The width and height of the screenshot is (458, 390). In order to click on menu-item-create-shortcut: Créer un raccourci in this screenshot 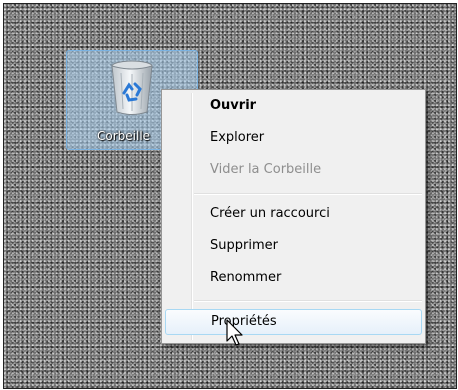, I will do `click(293, 214)`.